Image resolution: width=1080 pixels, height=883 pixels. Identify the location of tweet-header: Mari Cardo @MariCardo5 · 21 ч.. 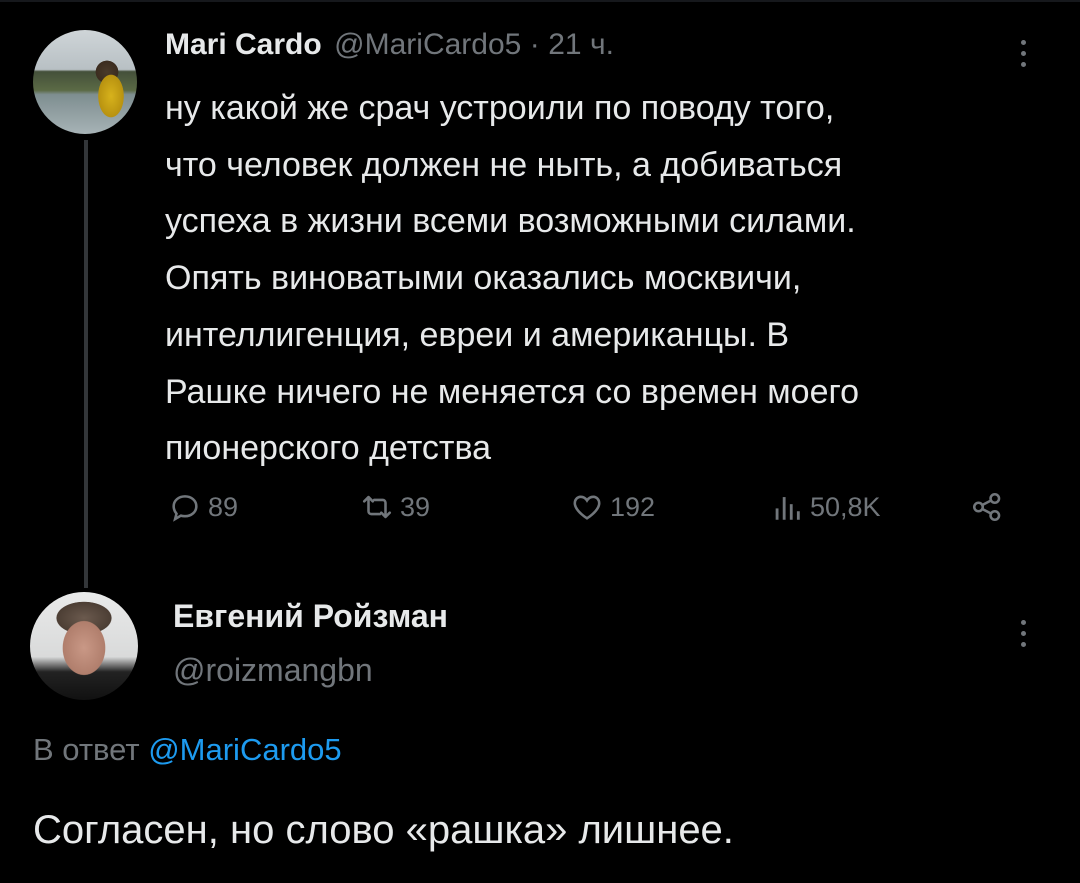
(389, 48).